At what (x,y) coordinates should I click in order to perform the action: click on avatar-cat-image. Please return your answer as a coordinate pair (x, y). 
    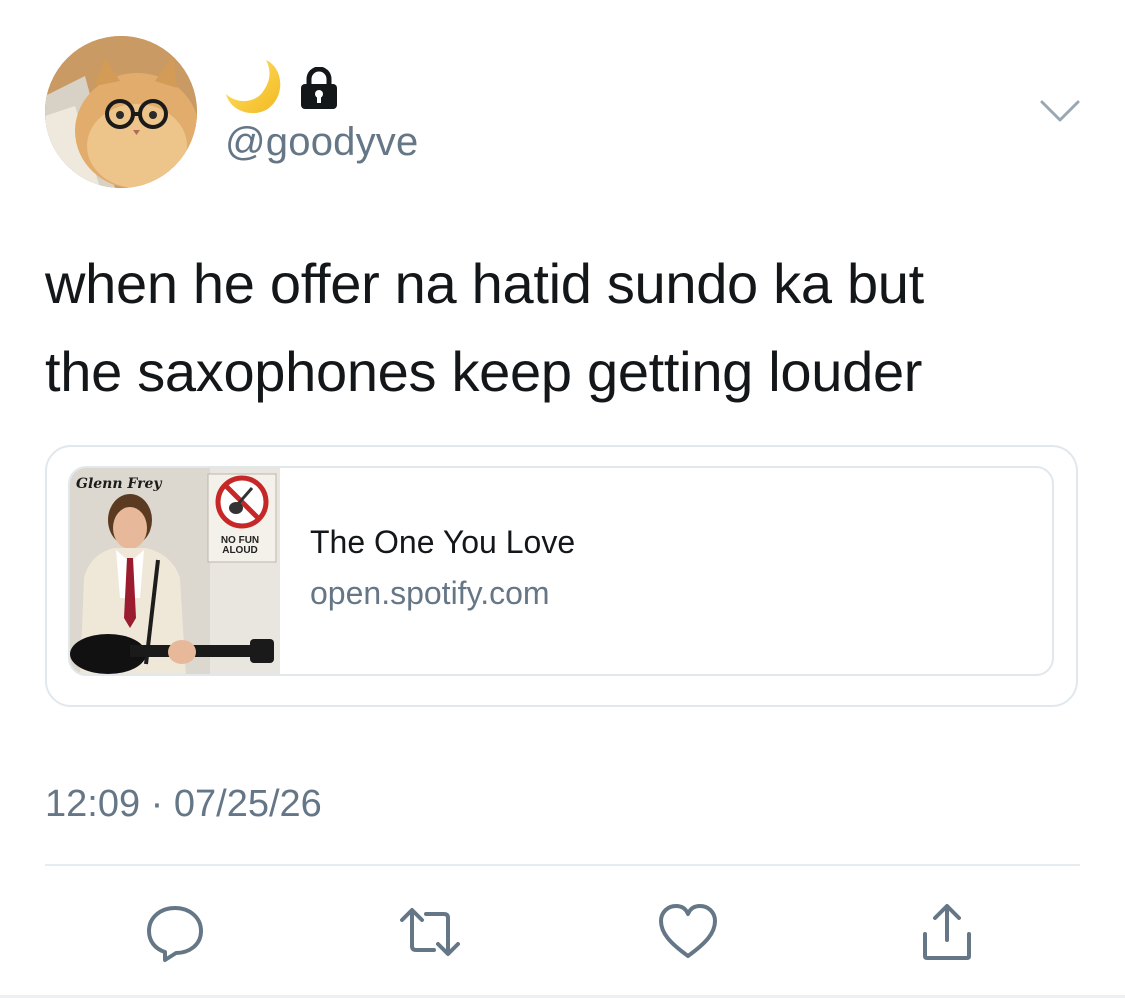
    Looking at the image, I should click on (121, 112).